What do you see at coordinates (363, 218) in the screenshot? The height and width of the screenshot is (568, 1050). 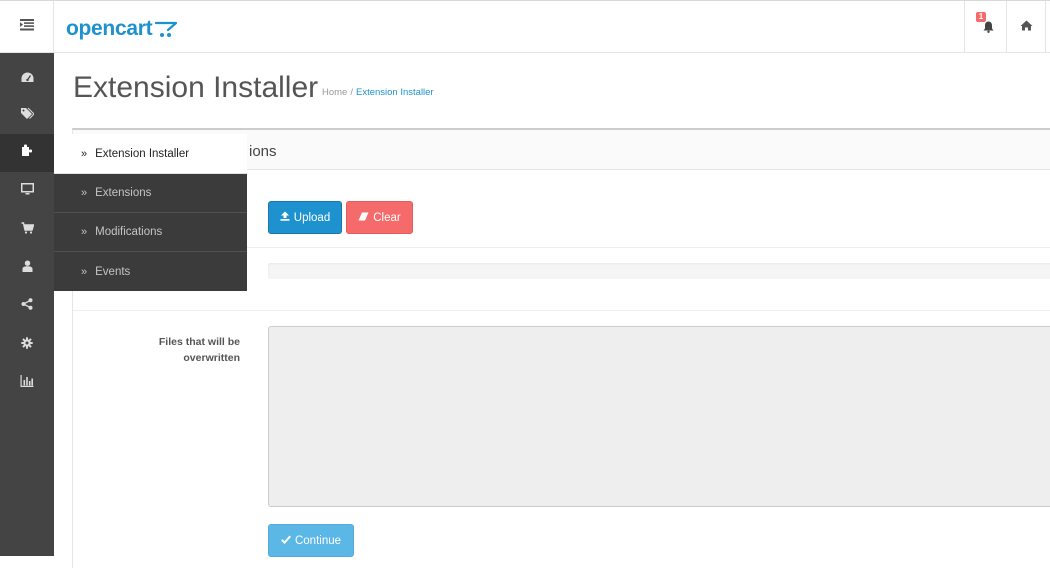 I see `eraser-icon` at bounding box center [363, 218].